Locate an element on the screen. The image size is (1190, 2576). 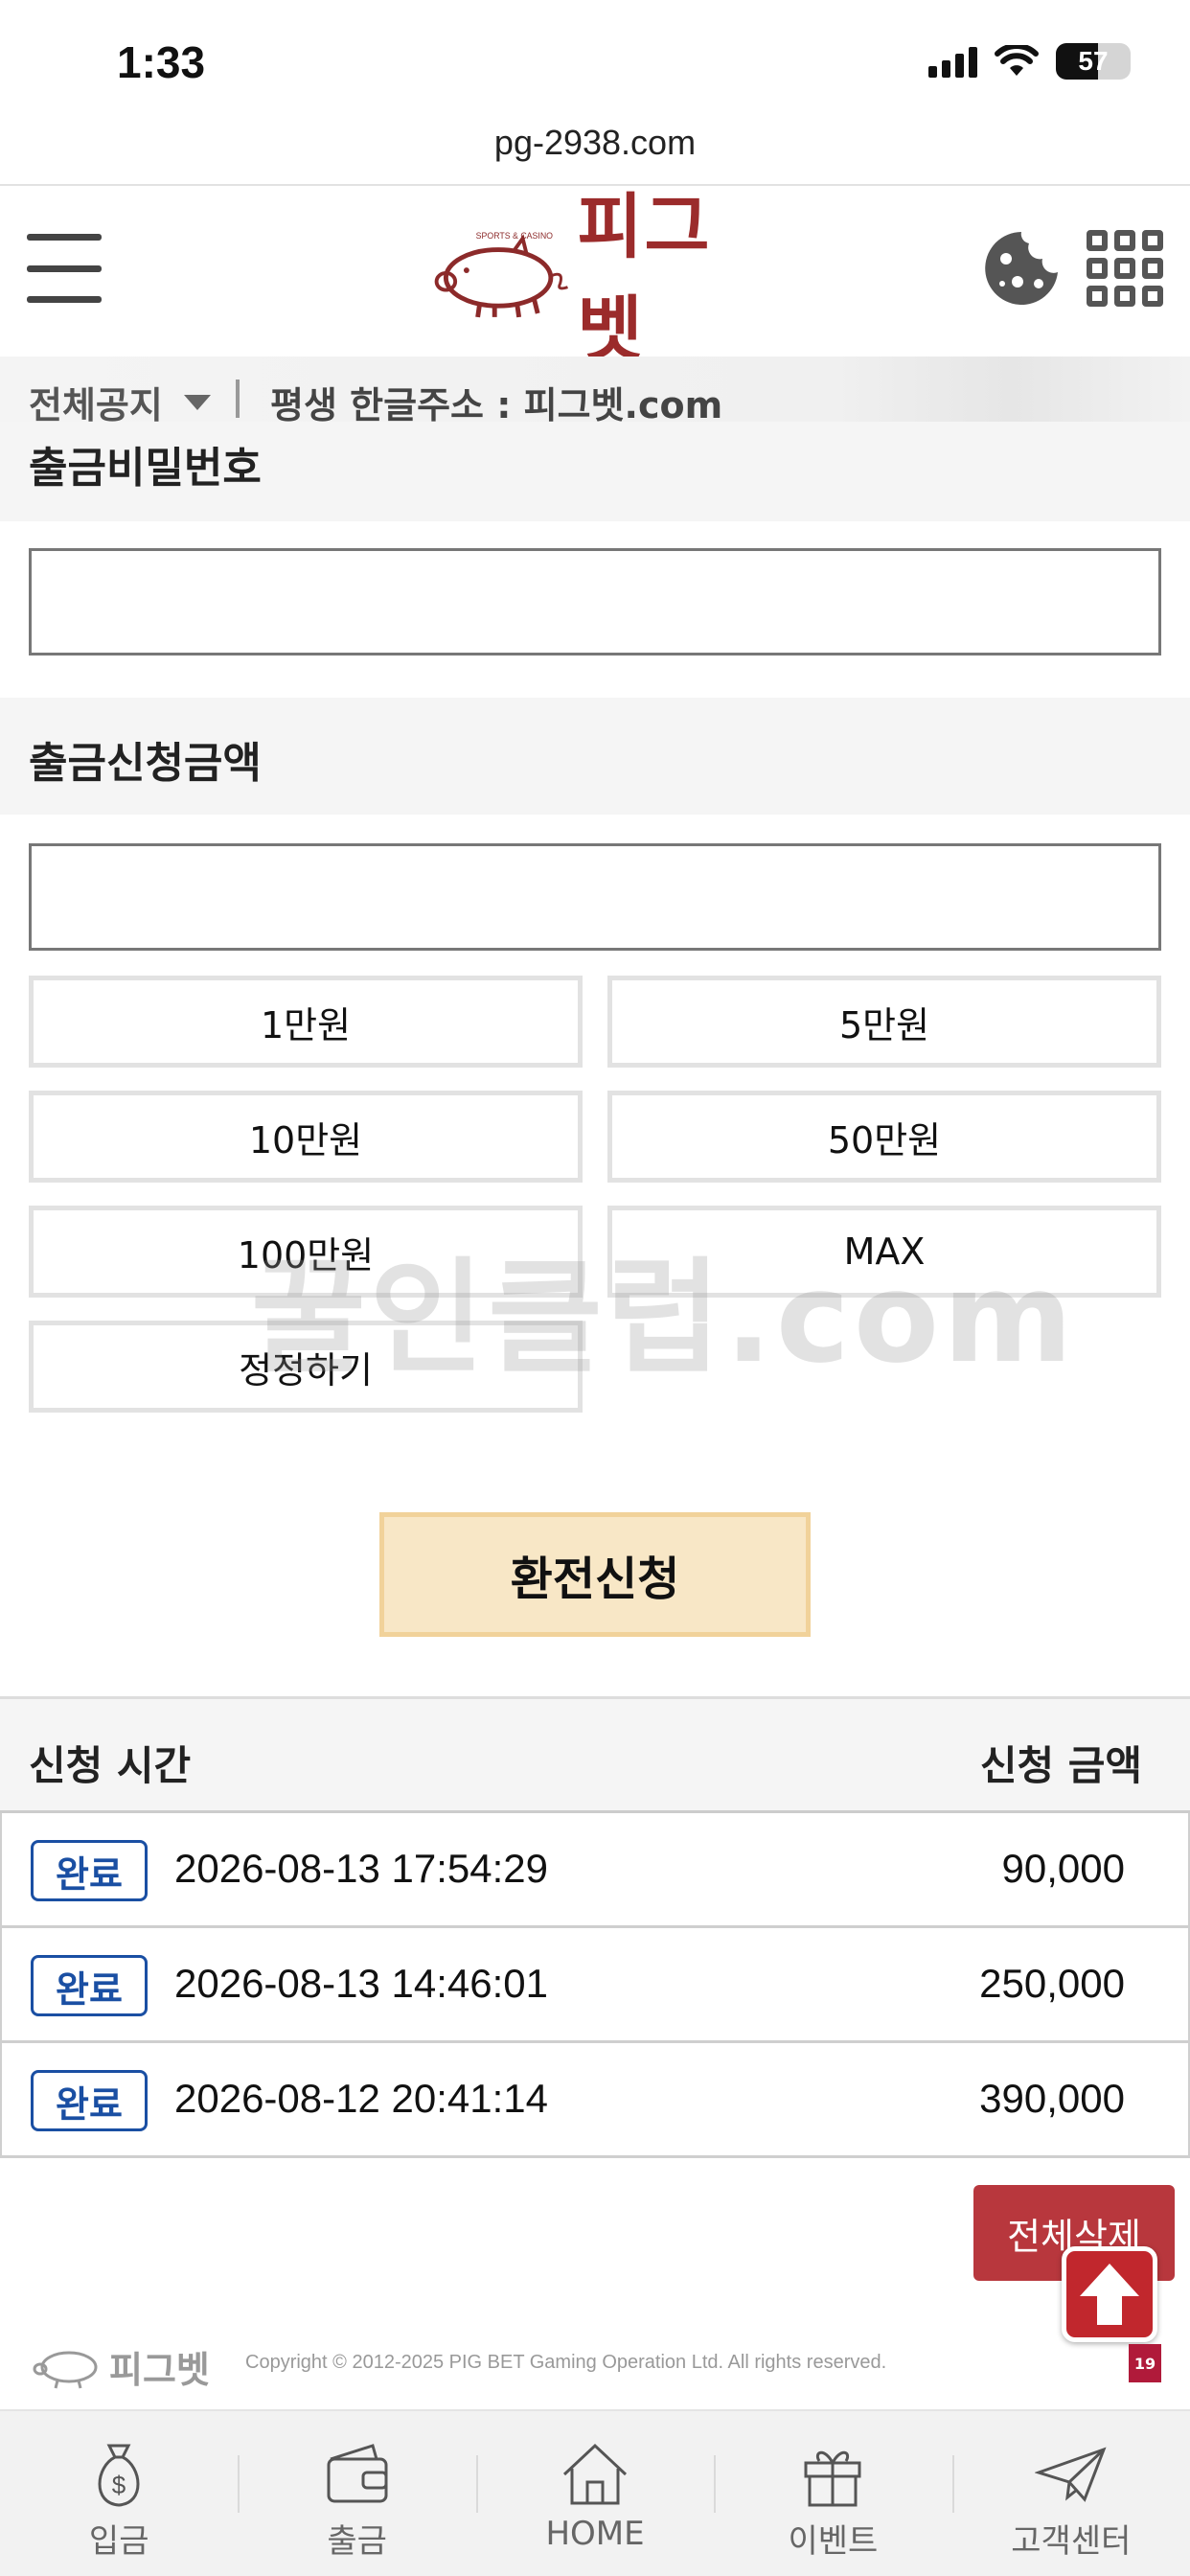
row-amount: 390,000 is located at coordinates (1052, 2098).